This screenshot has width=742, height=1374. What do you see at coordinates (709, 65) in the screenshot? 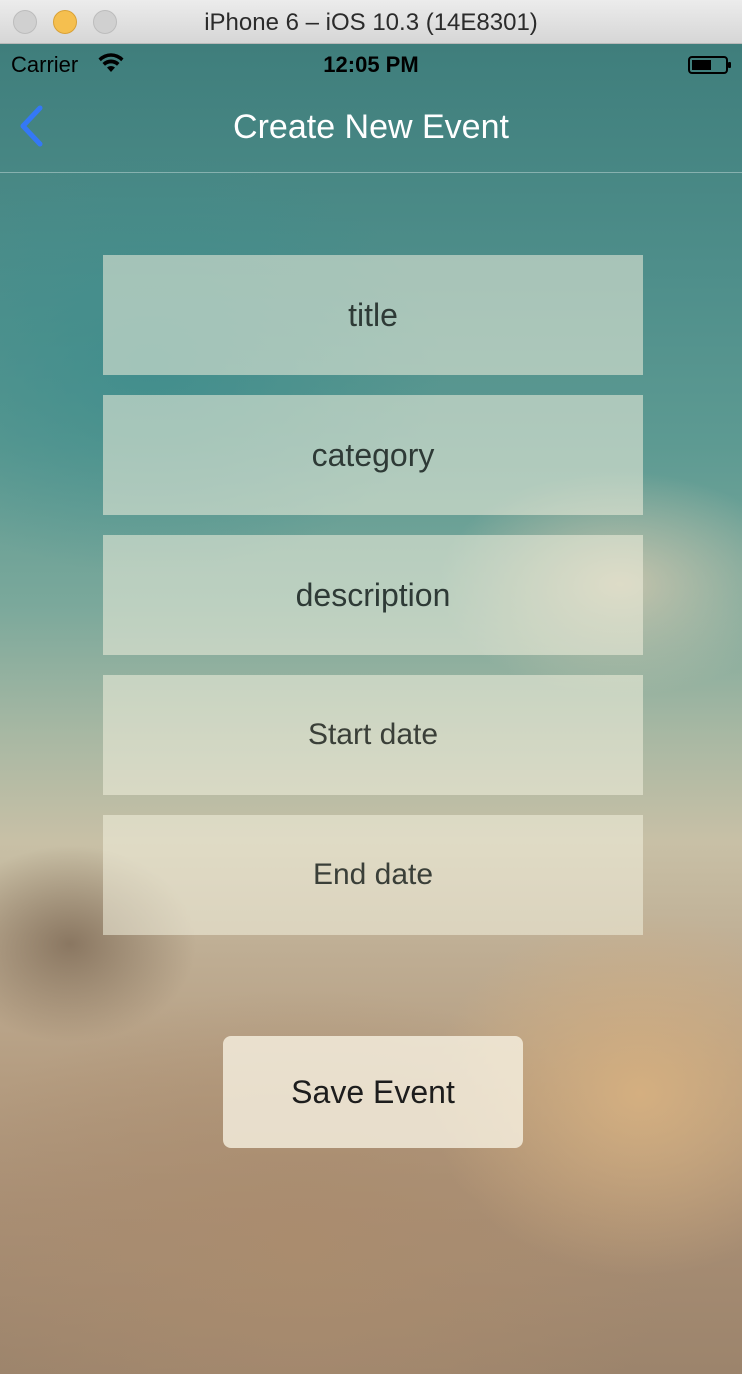
I see `battery-icon` at bounding box center [709, 65].